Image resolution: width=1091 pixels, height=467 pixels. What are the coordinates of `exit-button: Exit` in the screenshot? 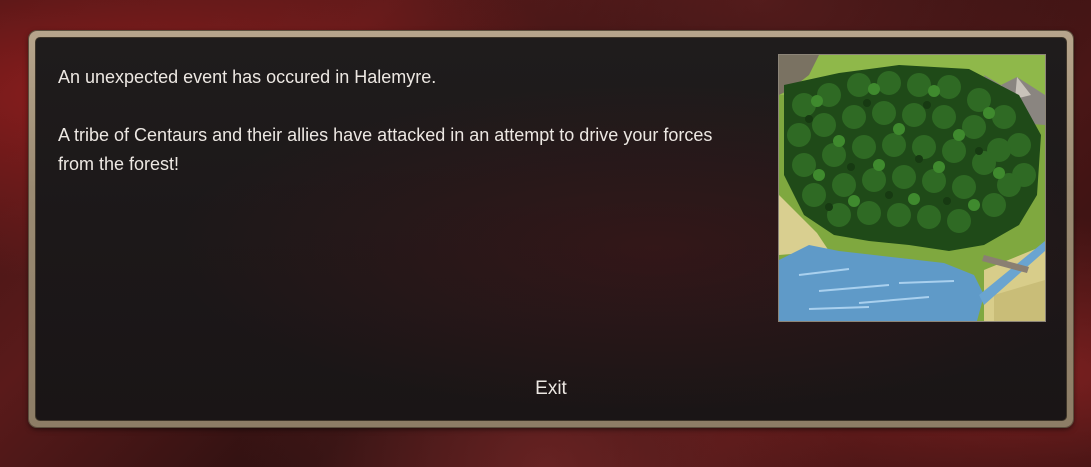 It's located at (551, 389).